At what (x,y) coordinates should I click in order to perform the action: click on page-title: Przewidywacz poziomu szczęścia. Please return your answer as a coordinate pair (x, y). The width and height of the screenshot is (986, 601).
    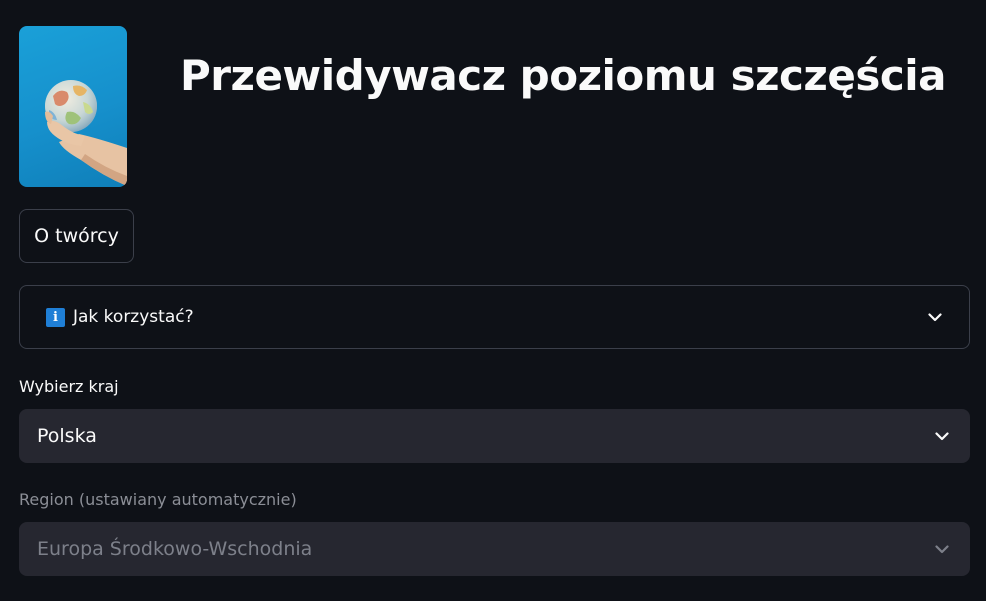
    Looking at the image, I should click on (563, 75).